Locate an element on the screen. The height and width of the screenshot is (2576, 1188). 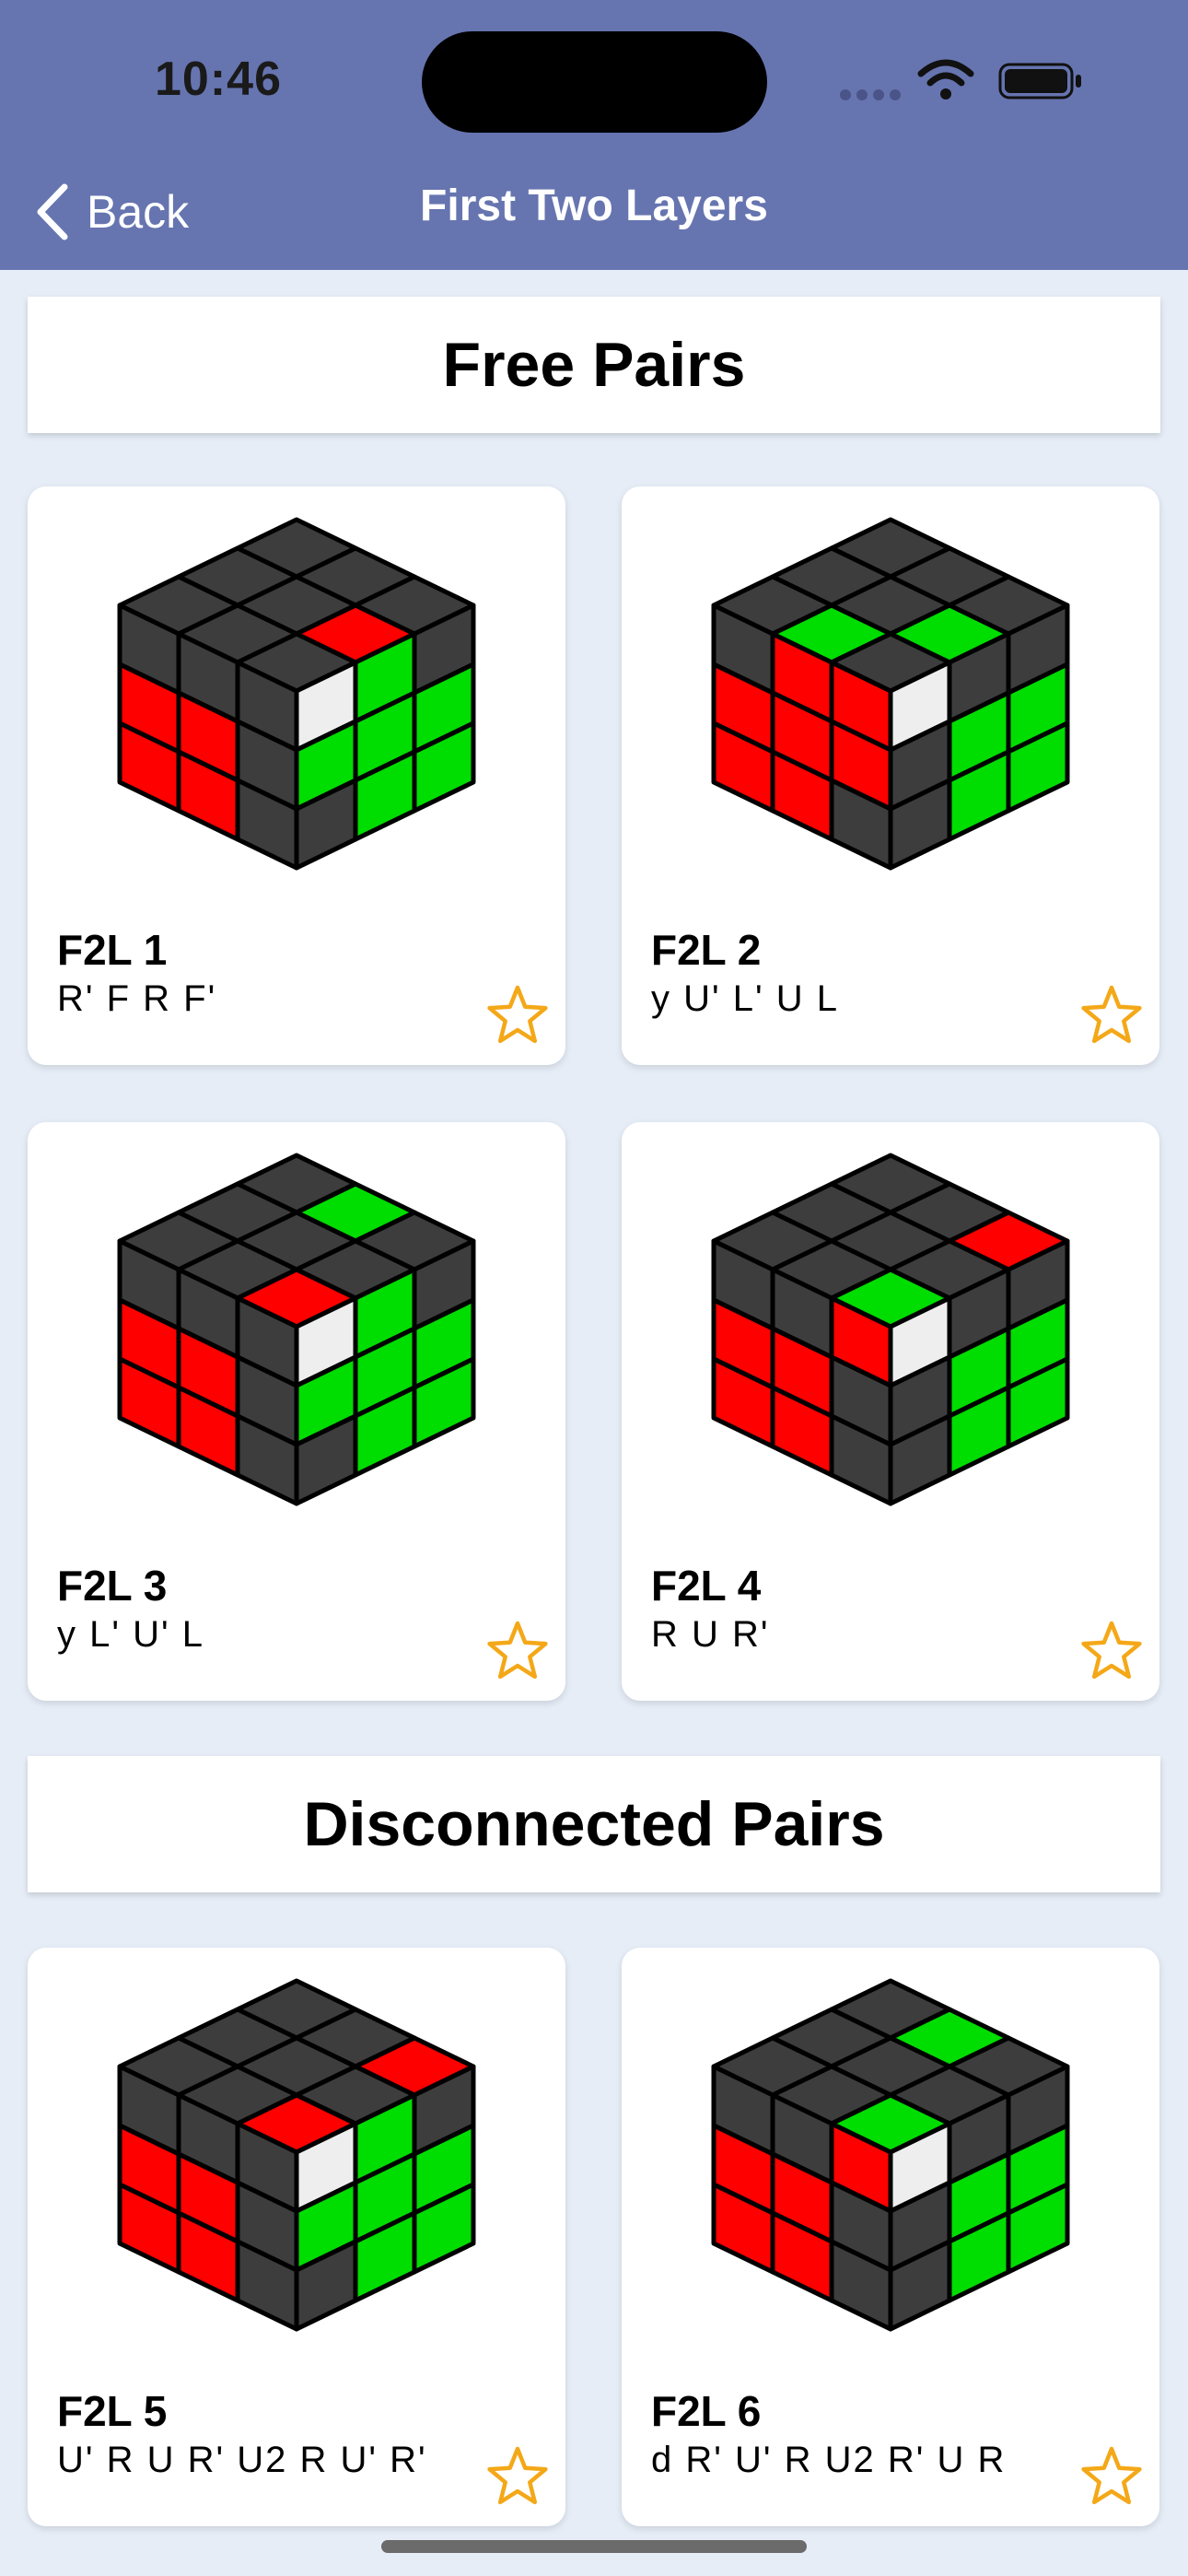
case-card-f2l-5: F2L 5 U' R U R' U2 R U' R' is located at coordinates (296, 2237).